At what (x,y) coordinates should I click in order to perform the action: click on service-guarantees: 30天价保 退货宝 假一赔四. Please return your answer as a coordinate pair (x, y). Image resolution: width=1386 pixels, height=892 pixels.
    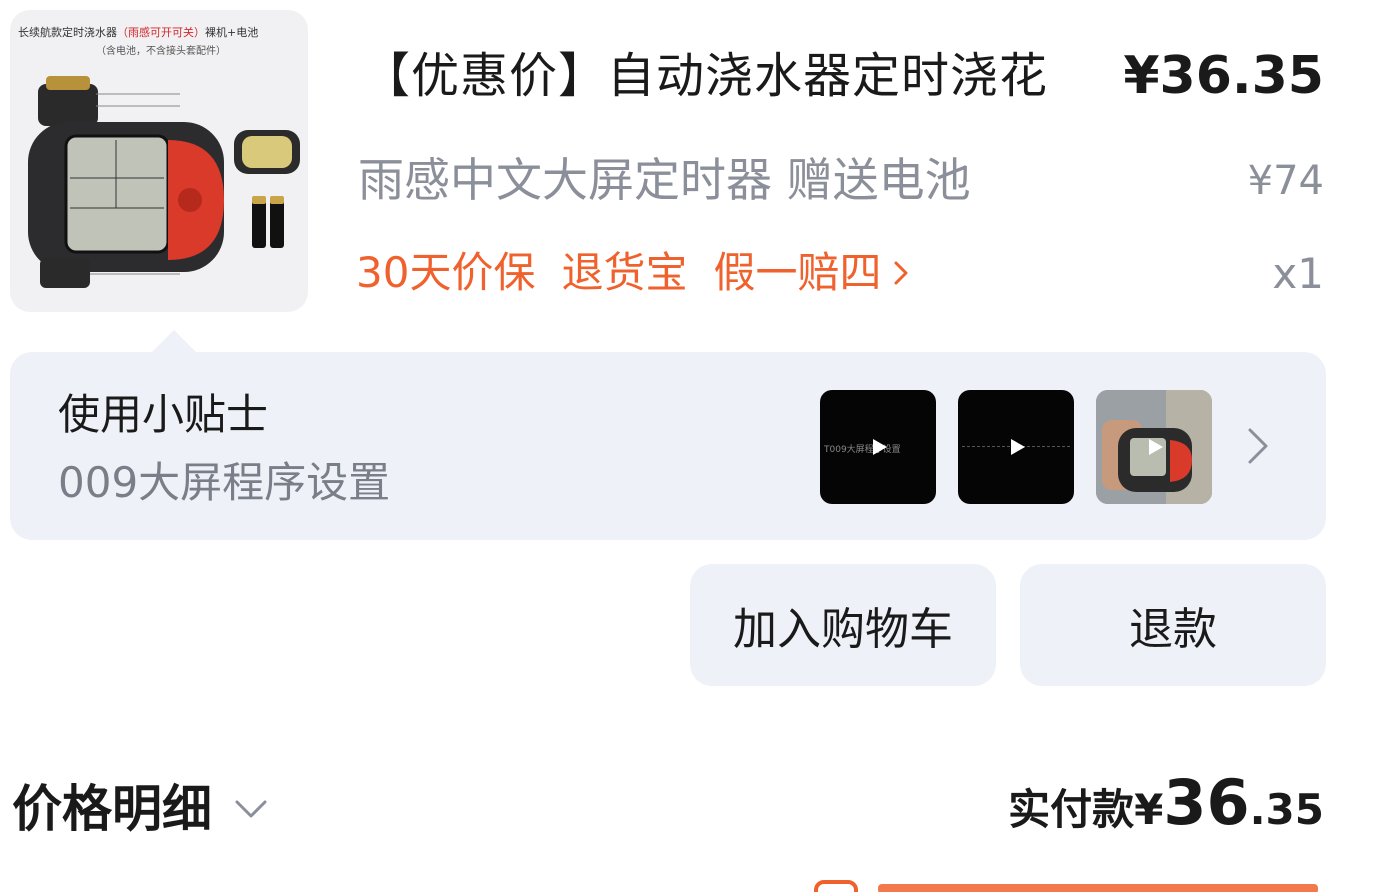
    Looking at the image, I should click on (632, 273).